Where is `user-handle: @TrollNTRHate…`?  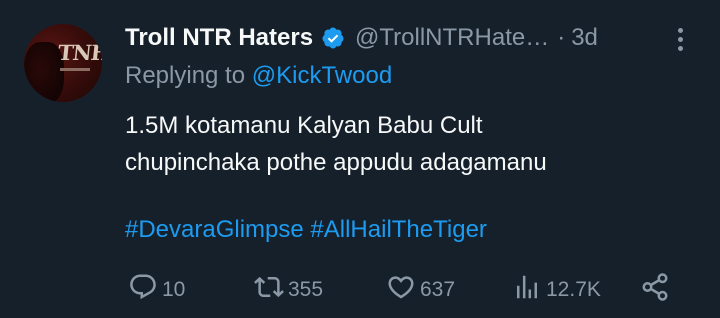
user-handle: @TrollNTRHate… is located at coordinates (452, 38).